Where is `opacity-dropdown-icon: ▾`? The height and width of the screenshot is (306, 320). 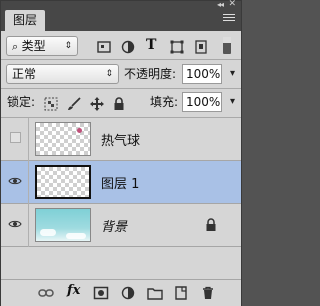 opacity-dropdown-icon: ▾ is located at coordinates (232, 74).